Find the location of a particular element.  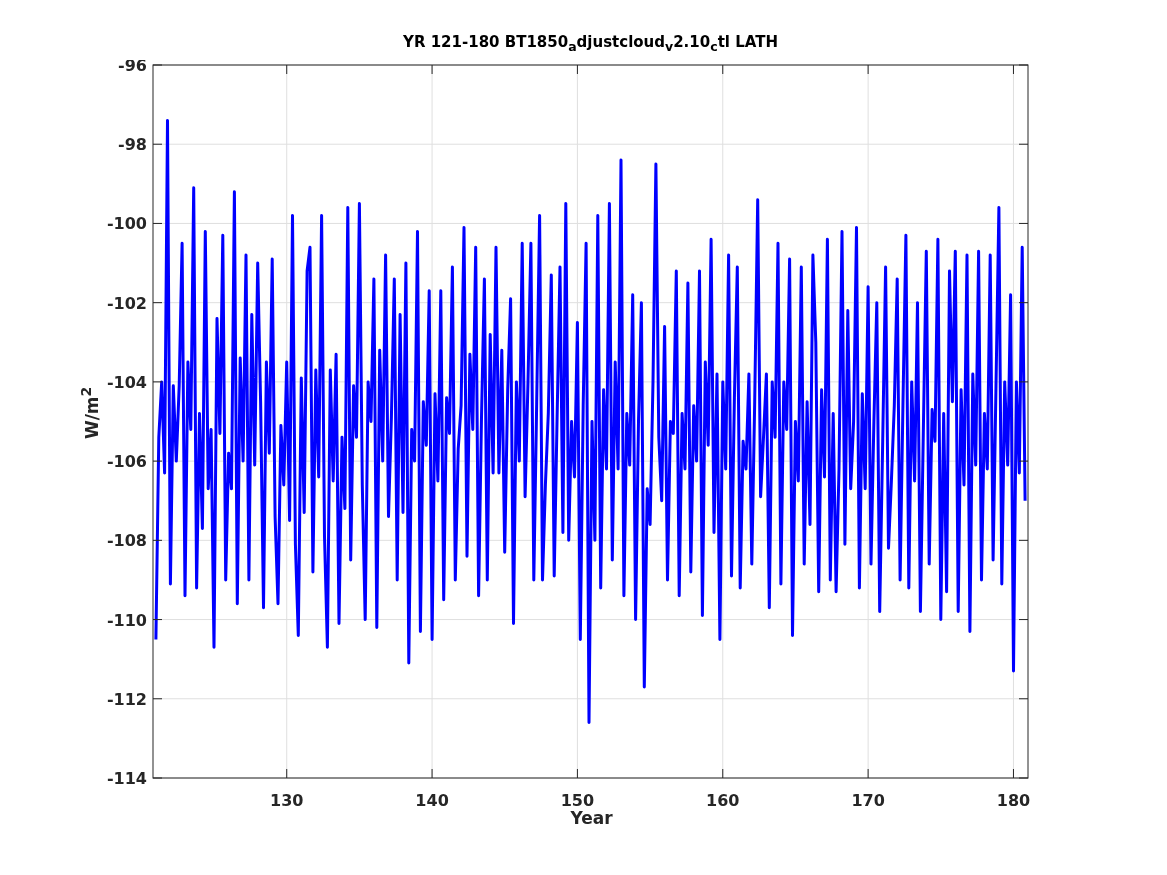

x-tick-label: 140 is located at coordinates (432, 800).